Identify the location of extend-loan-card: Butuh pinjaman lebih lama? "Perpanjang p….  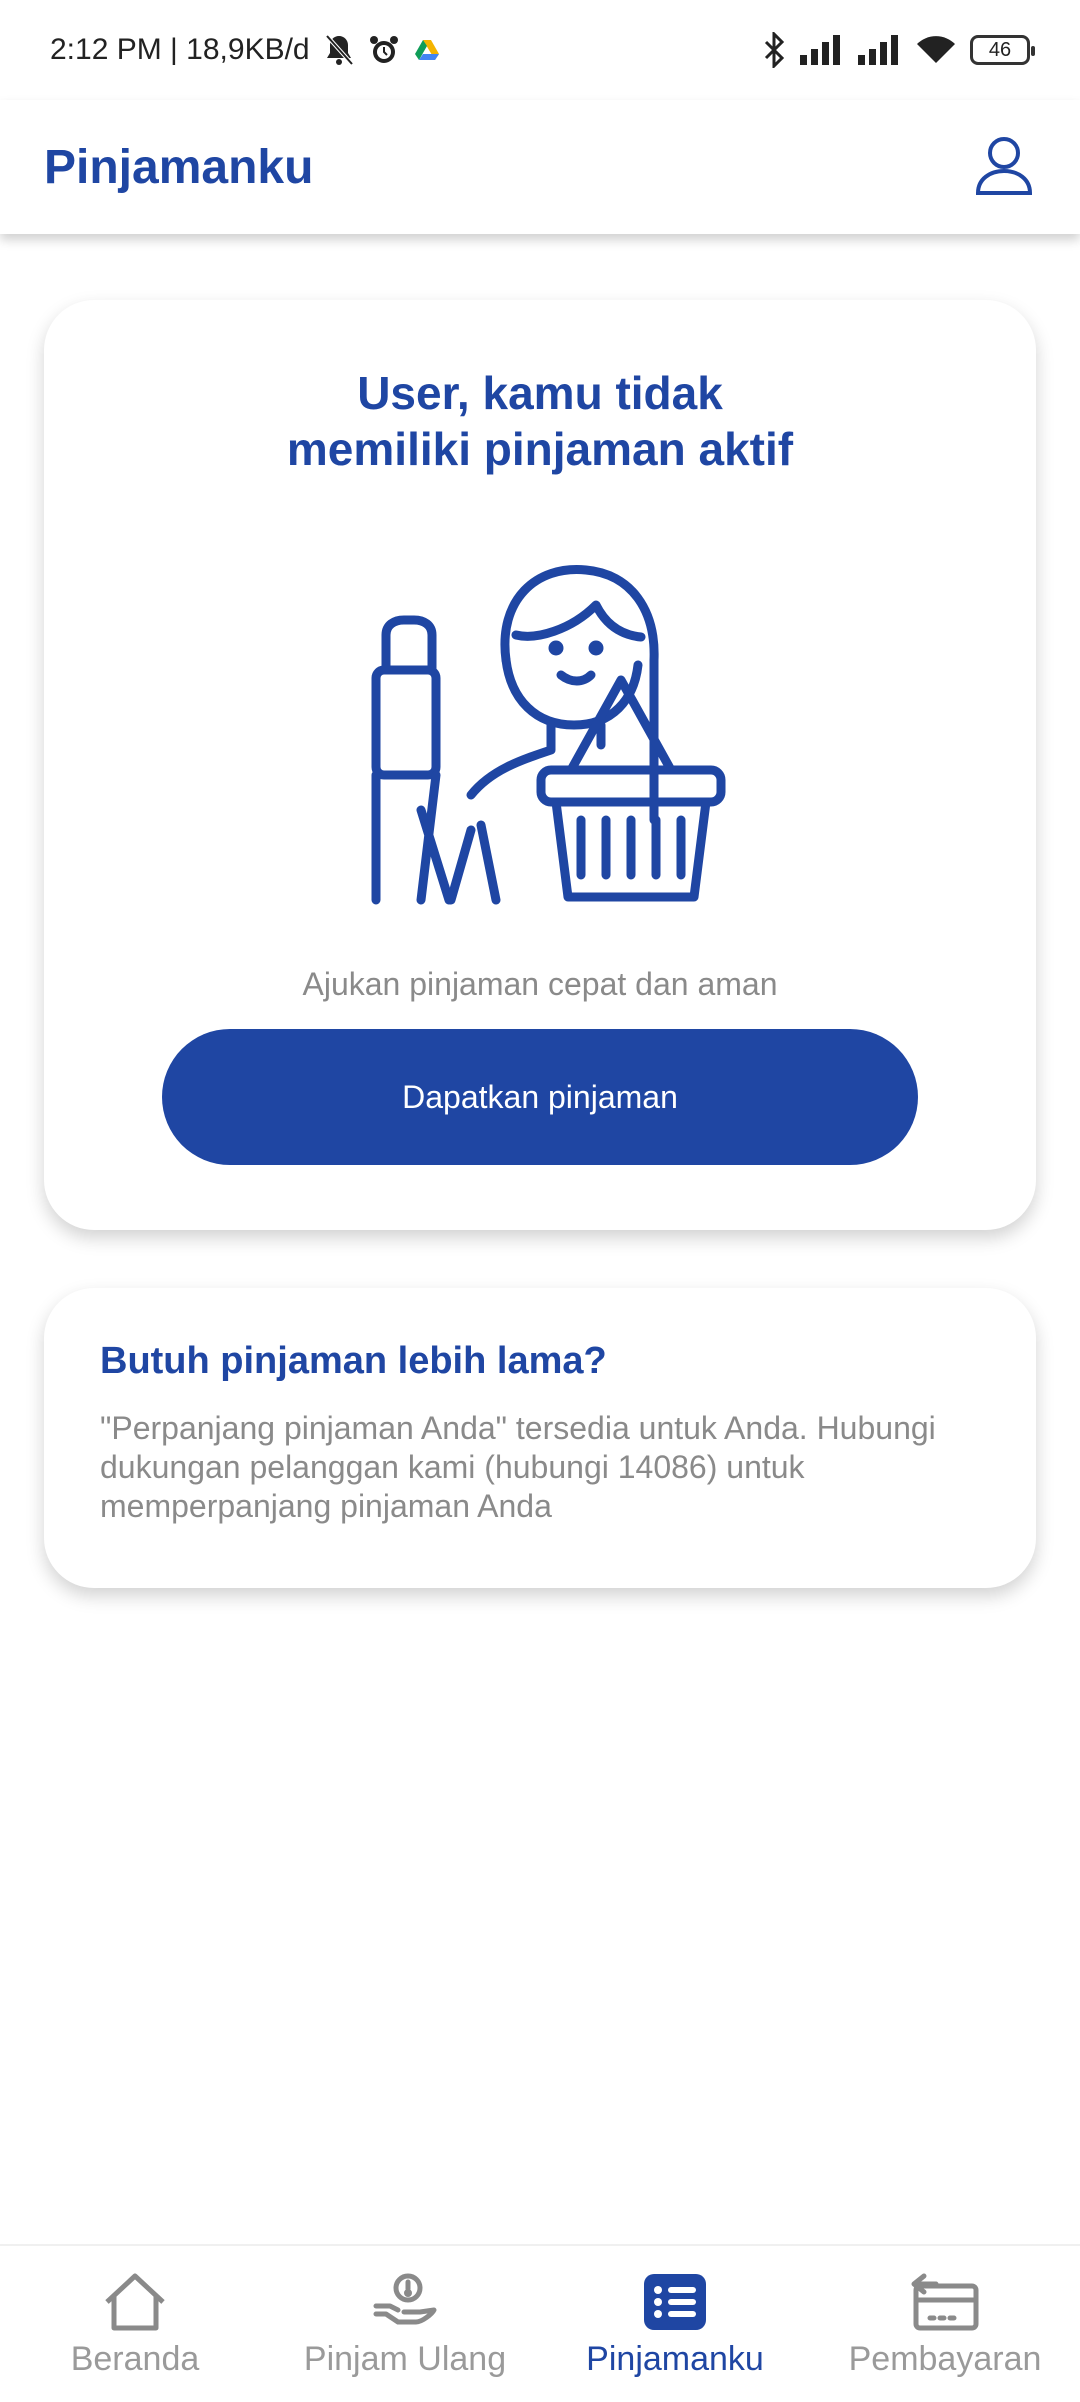
(540, 1438).